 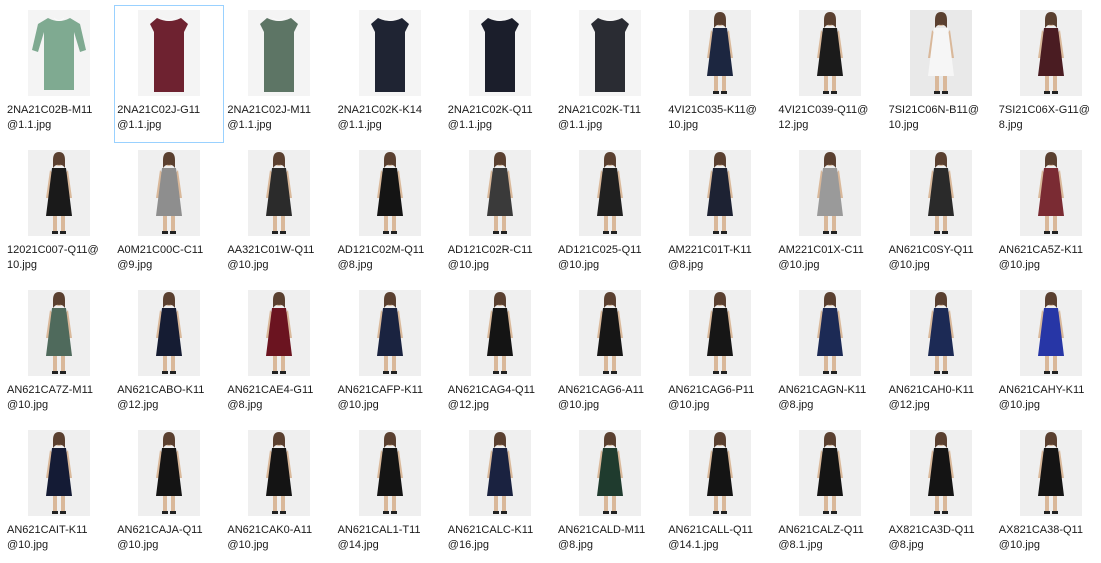 I want to click on file-item: AN621CAHY-K11 @10.jpg, so click(x=1048, y=354).